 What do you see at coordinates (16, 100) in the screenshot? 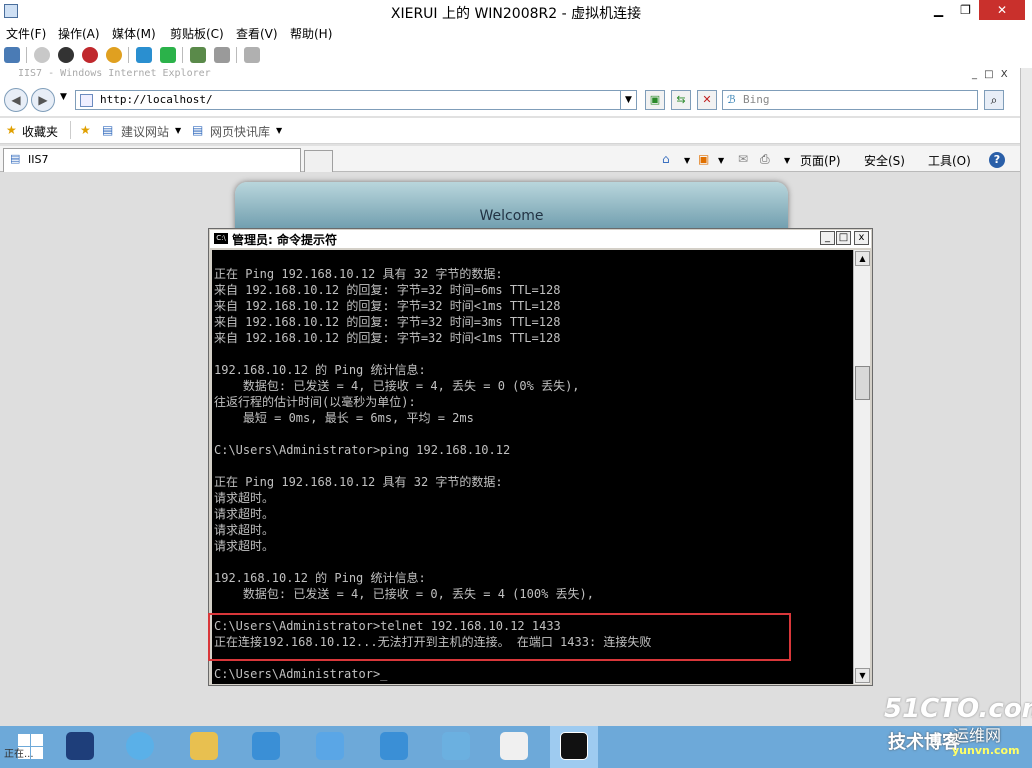
I see `back-button: ◀` at bounding box center [16, 100].